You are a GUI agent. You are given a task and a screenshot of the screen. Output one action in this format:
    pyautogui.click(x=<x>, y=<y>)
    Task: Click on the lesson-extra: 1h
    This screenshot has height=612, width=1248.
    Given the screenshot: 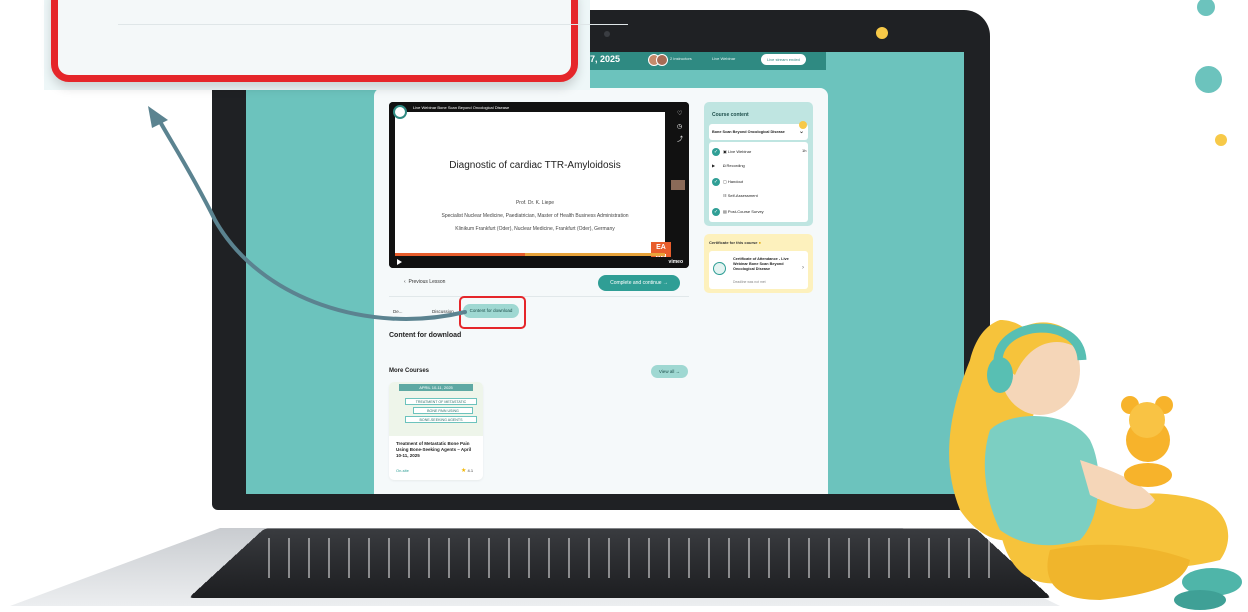 What is the action you would take?
    pyautogui.click(x=804, y=150)
    